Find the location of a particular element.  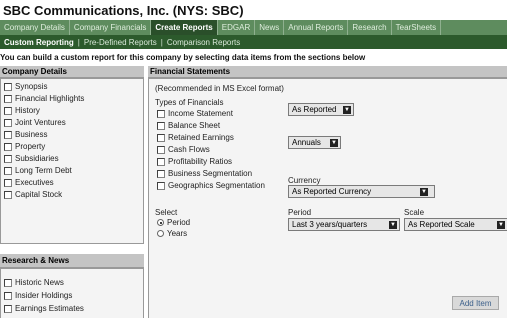

radio-years: Years is located at coordinates (172, 233).